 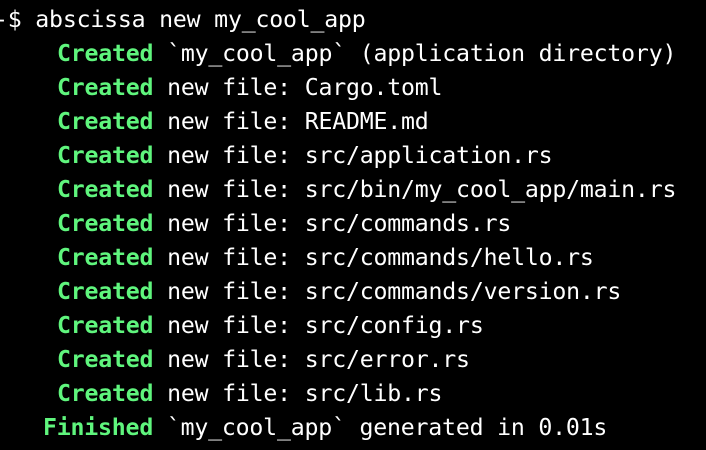 I want to click on output-line: Created new file: src/commands.rs, so click(x=255, y=224).